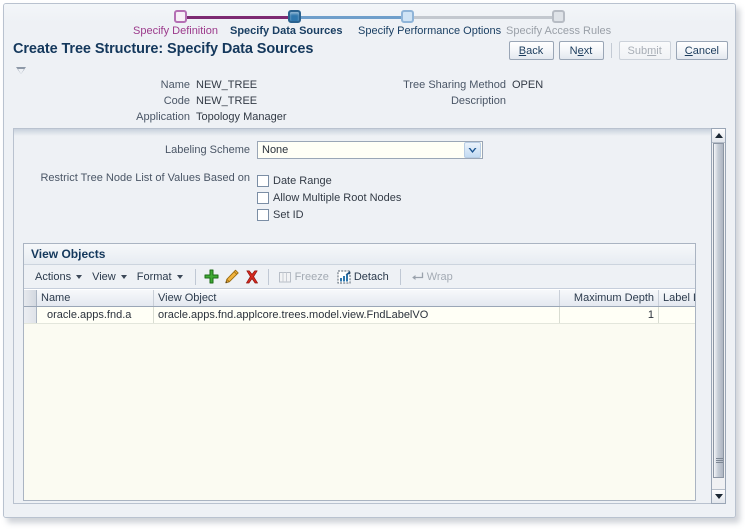  Describe the element at coordinates (439, 276) in the screenshot. I see `wrap-label: Wrap` at that location.